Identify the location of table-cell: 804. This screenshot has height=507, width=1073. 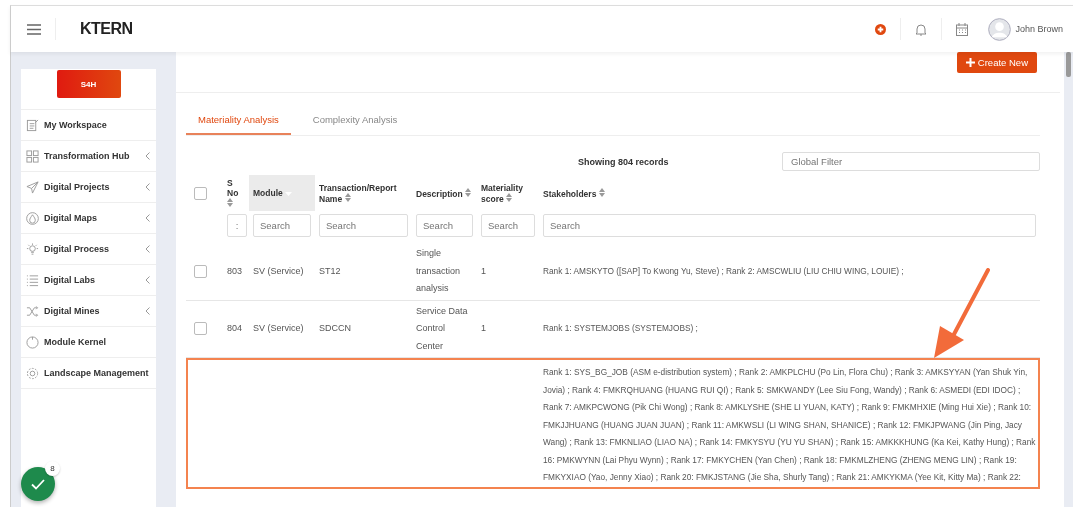
(235, 328).